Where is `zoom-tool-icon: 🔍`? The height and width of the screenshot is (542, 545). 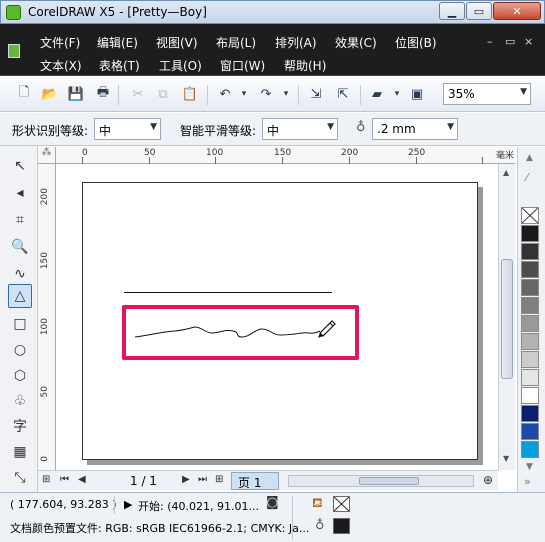
zoom-tool-icon: 🔍 is located at coordinates (20, 247).